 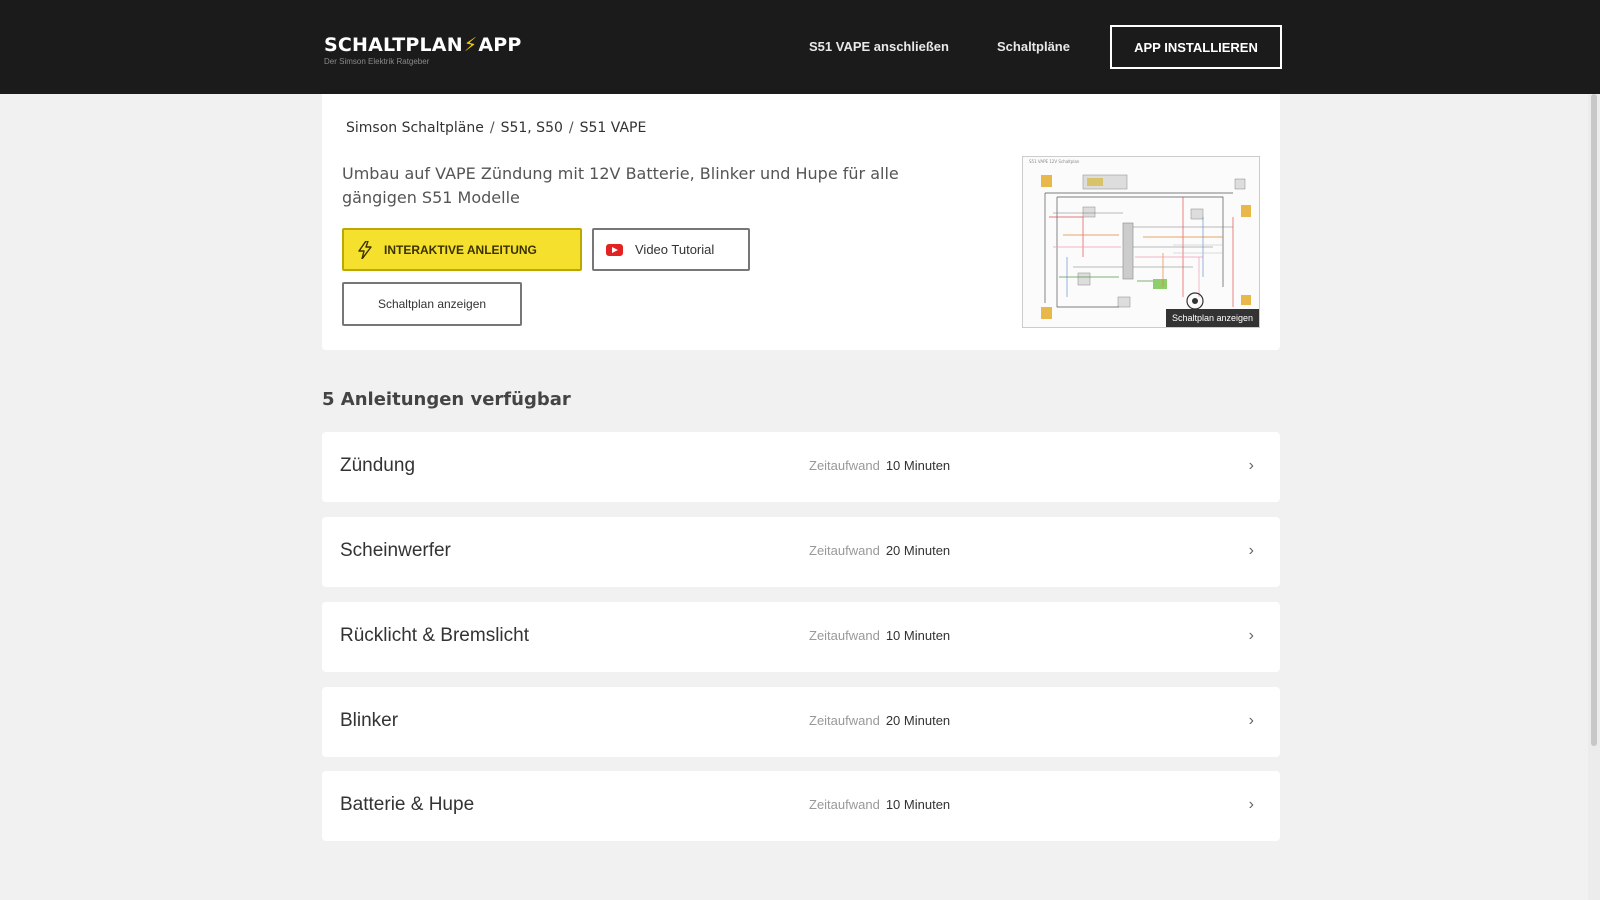 I want to click on guide-count-heading: 5 Anleitungen verfügbar, so click(x=446, y=399).